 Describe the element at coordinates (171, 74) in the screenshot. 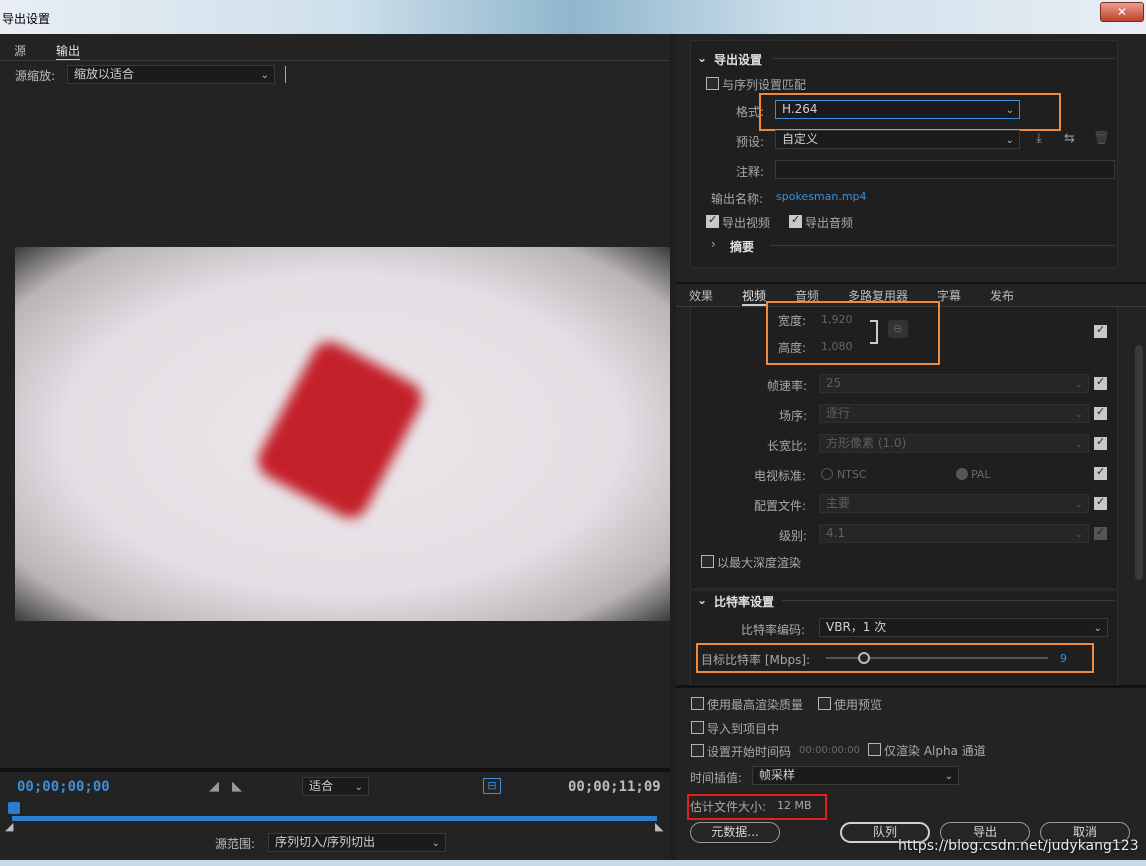

I see `source-scale-select: 缩放以适合 ⌄` at that location.